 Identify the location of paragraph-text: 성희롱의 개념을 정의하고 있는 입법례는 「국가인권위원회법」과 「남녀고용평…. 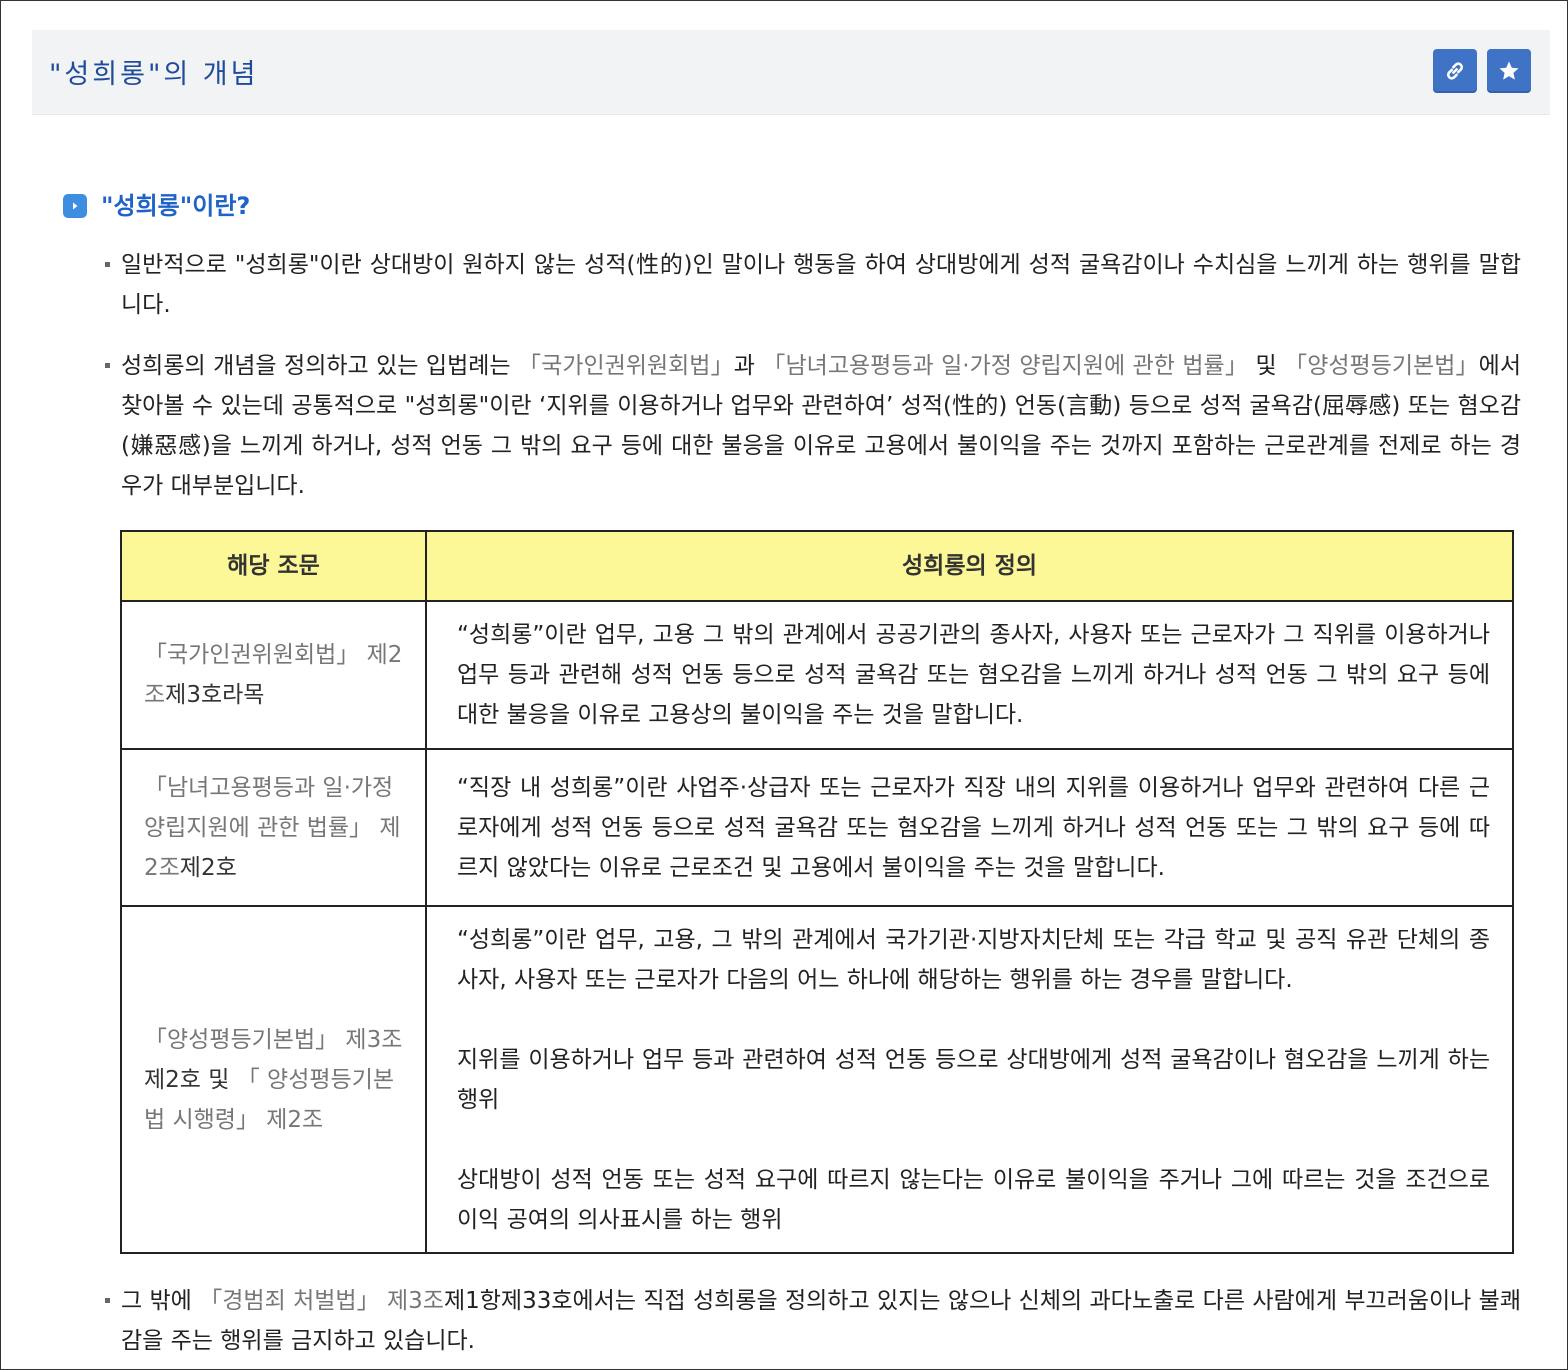
(813, 426).